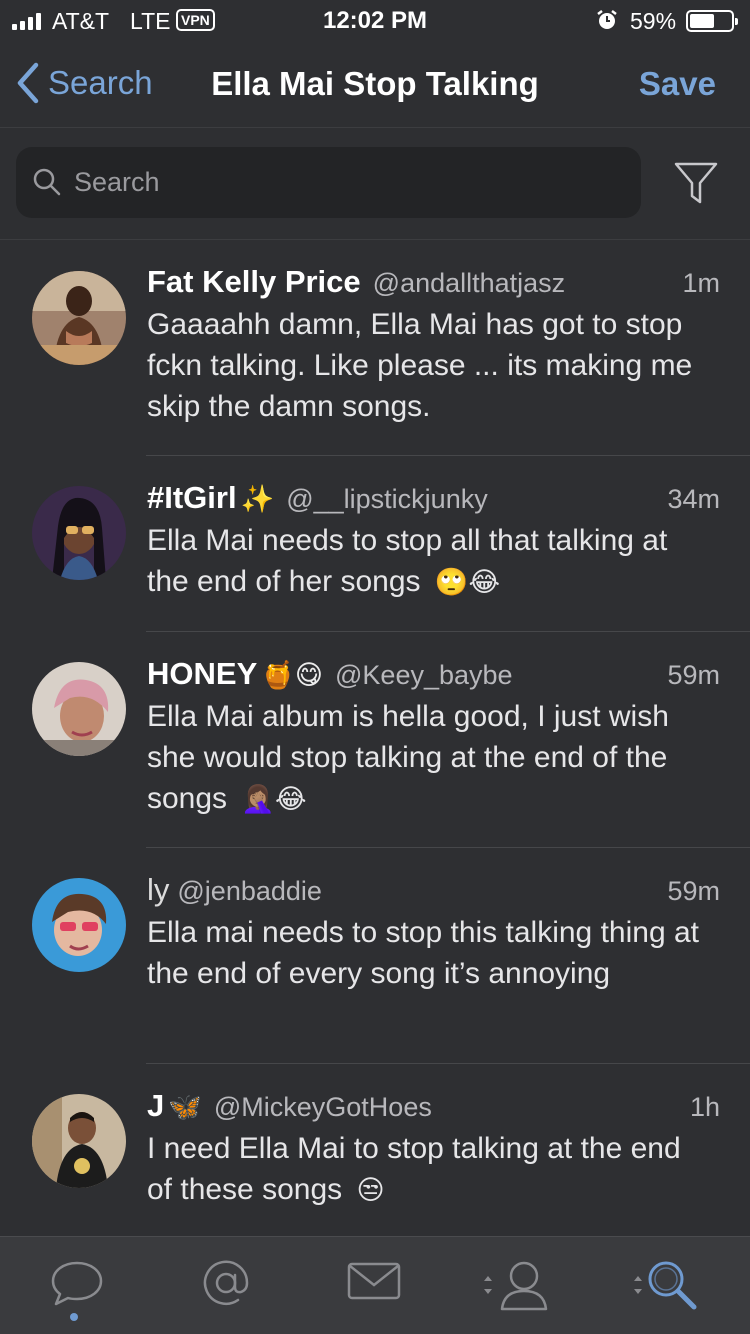 This screenshot has height=1334, width=750. I want to click on tweet-header: J 🦋 @MickeyGotHoes 1h, so click(433, 1106).